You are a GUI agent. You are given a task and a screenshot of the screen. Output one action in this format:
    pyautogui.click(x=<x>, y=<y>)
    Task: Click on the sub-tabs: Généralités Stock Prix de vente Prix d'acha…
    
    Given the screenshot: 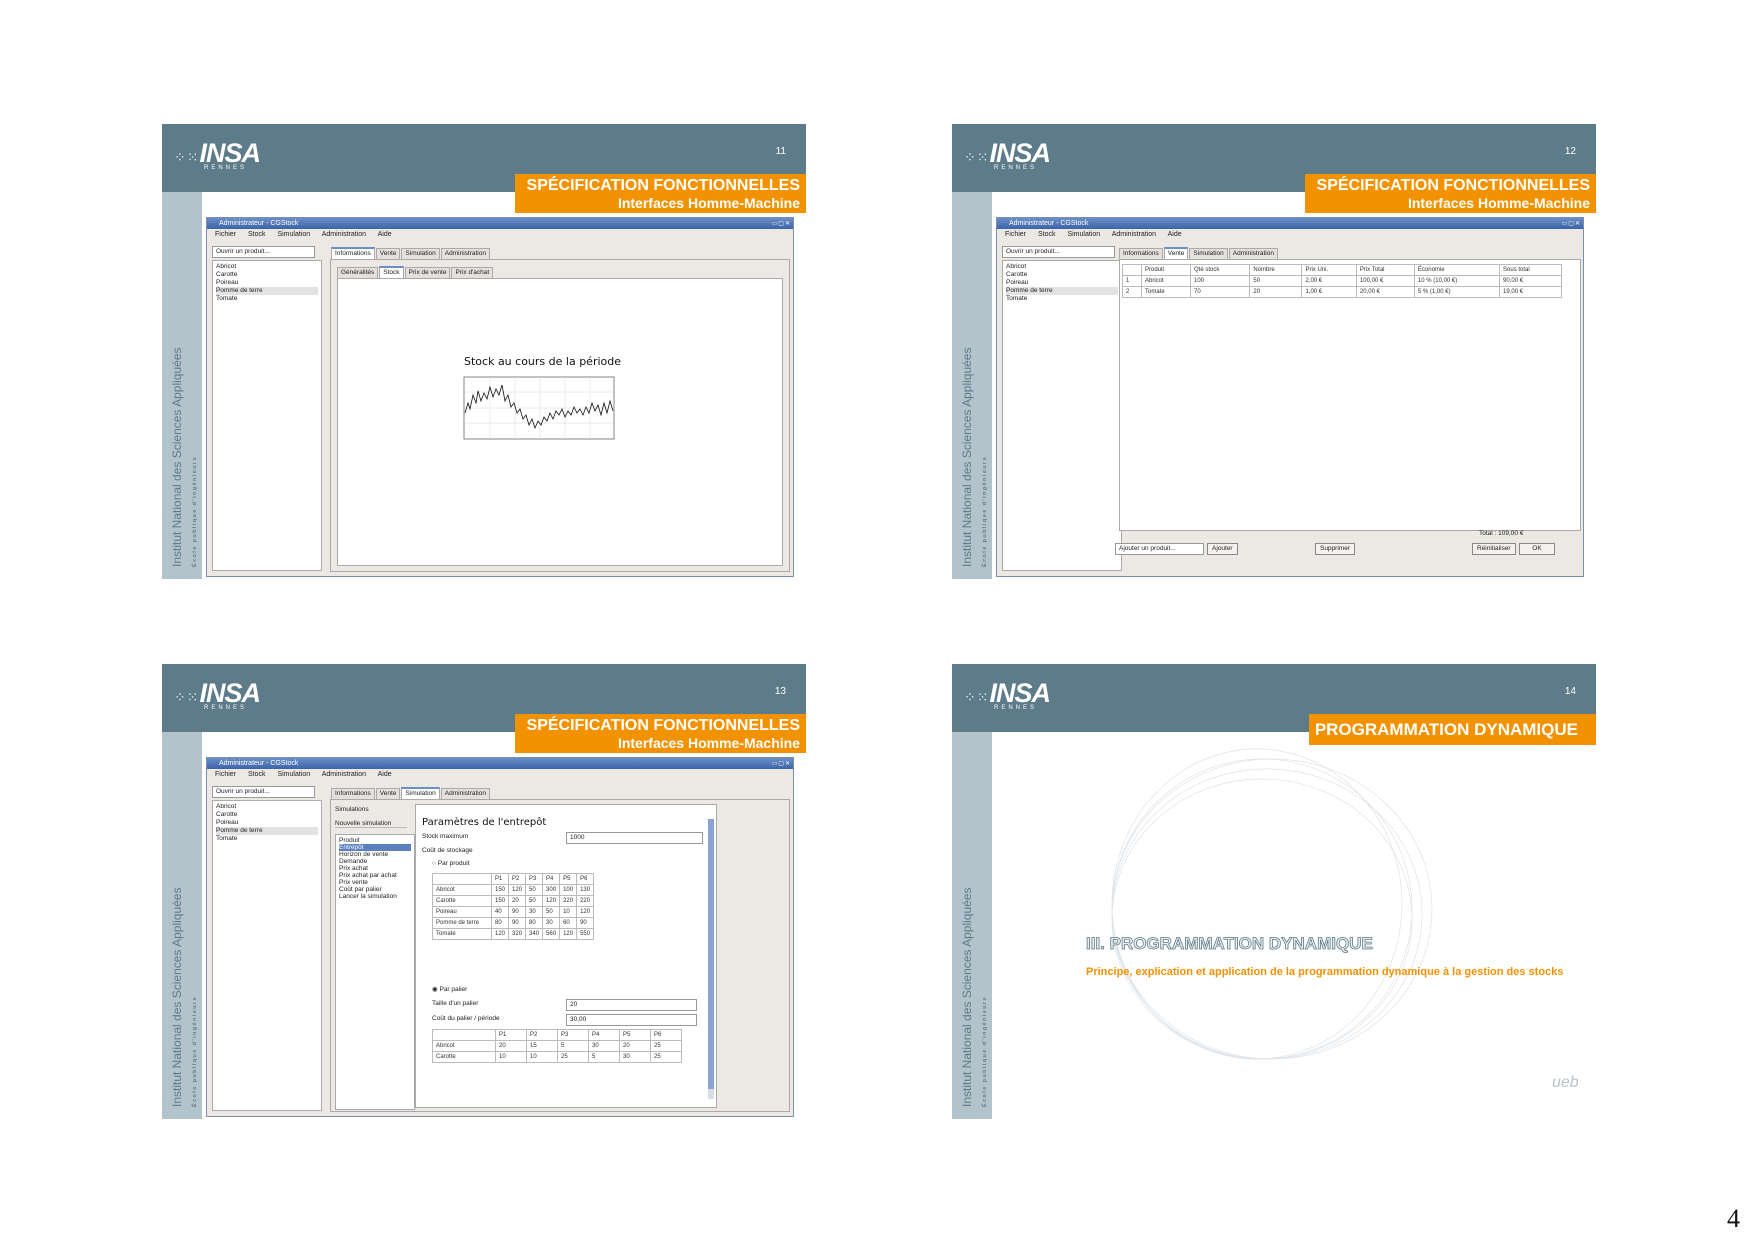 What is the action you would take?
    pyautogui.click(x=415, y=272)
    